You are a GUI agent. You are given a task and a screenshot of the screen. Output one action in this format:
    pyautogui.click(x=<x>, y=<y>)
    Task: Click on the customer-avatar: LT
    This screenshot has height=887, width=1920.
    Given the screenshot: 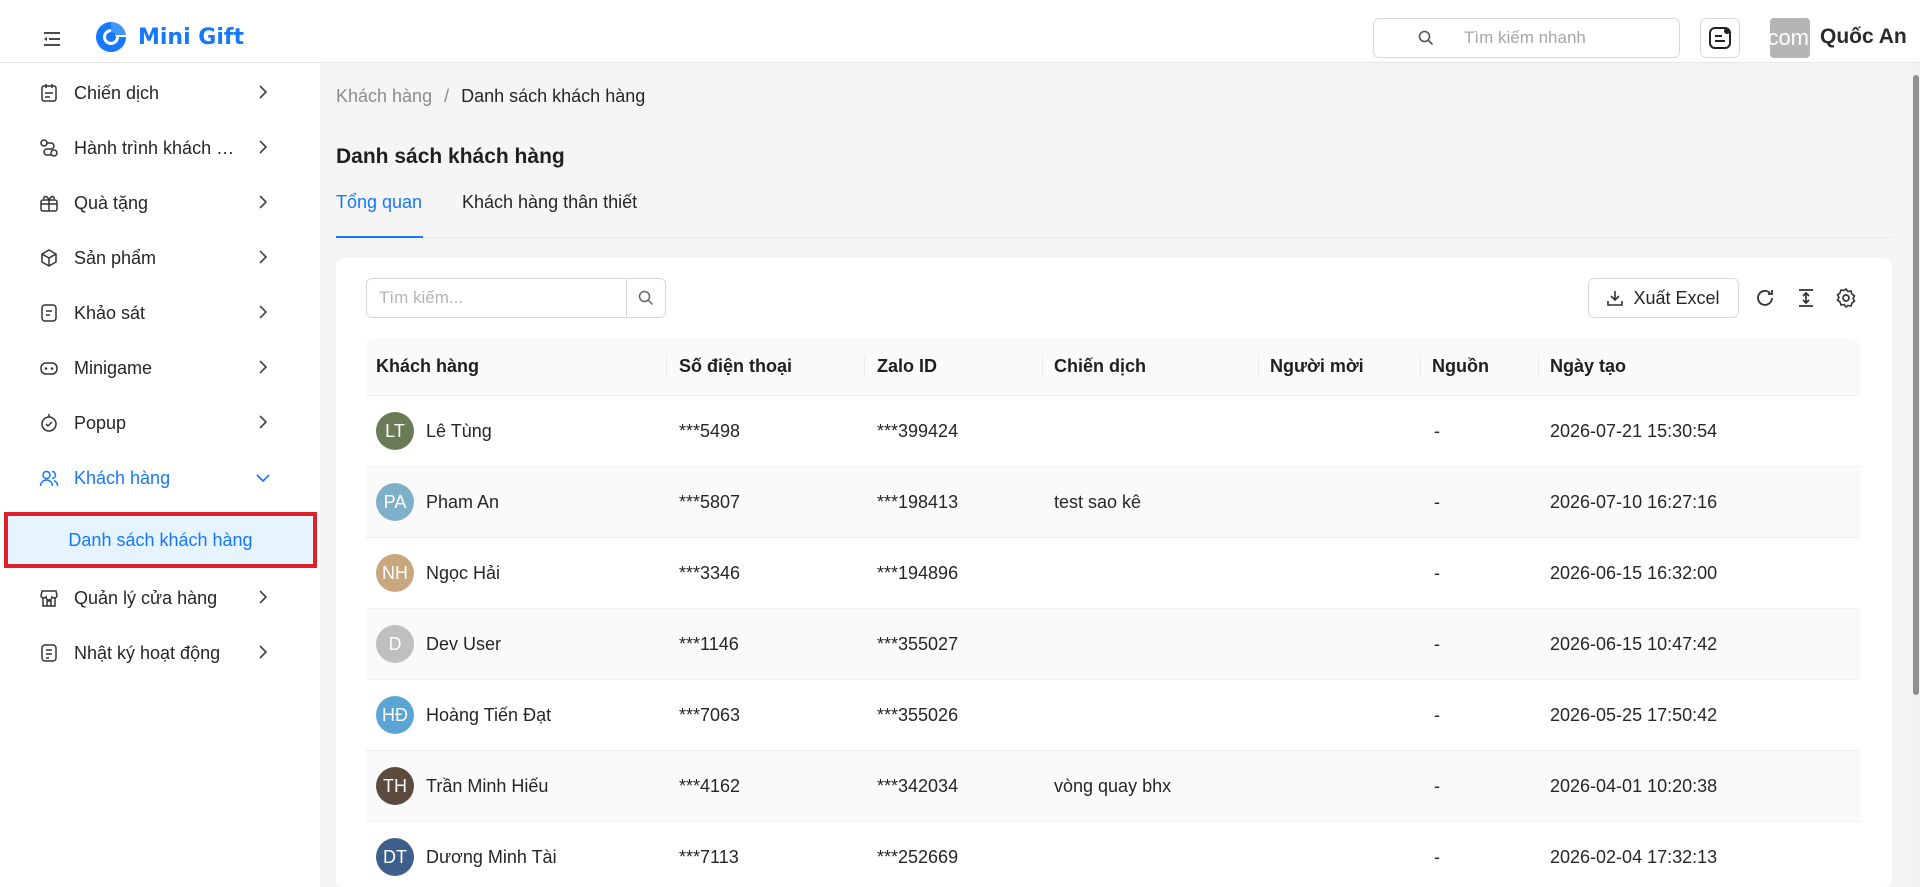 What is the action you would take?
    pyautogui.click(x=395, y=431)
    